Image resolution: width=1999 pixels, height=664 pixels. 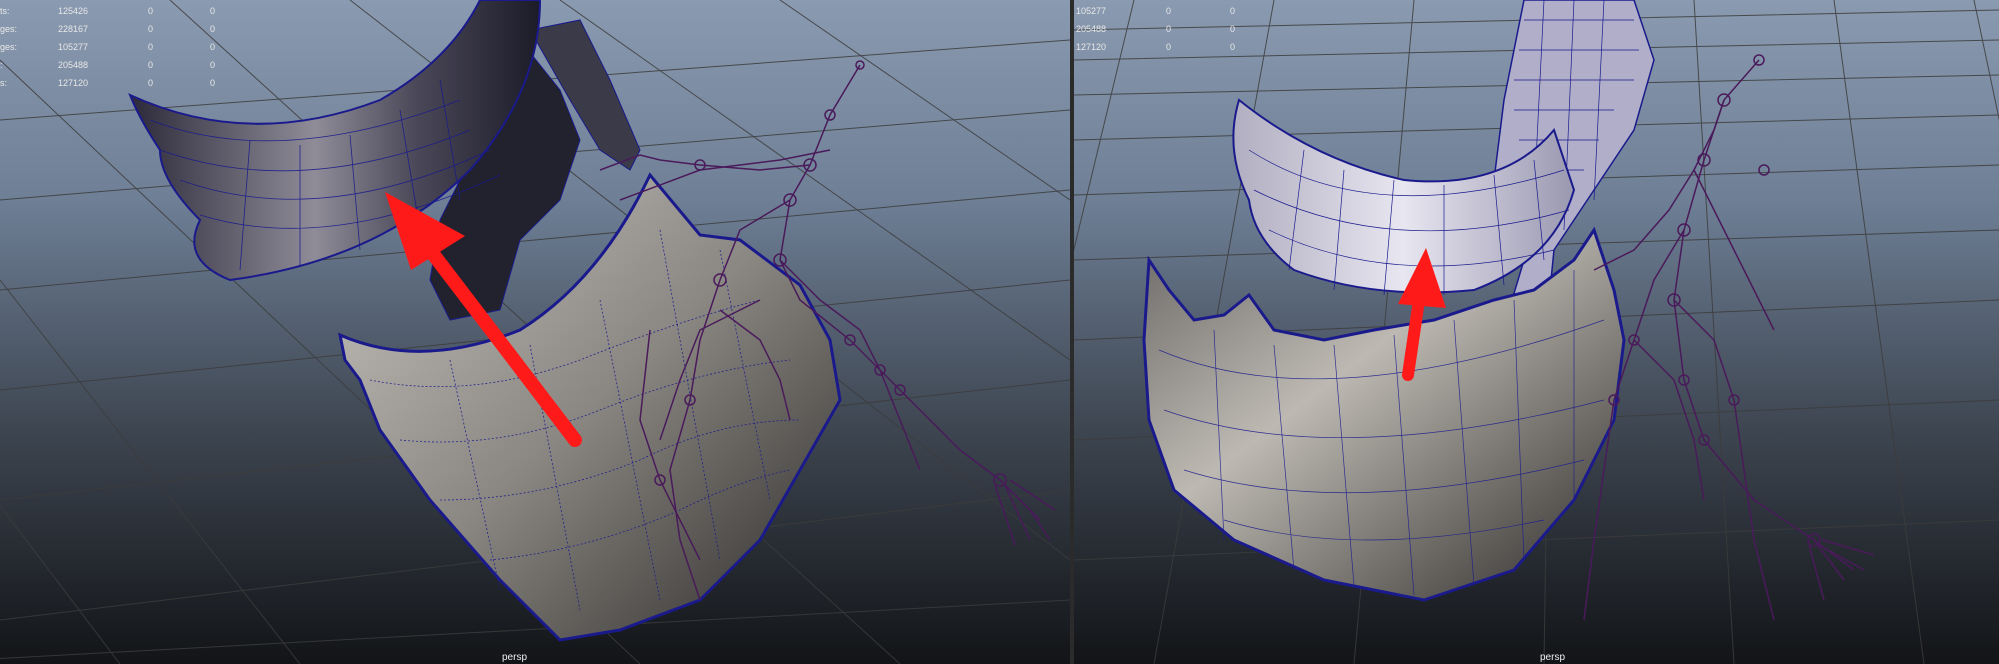 I want to click on annotation-overlay-right, so click(x=1422, y=314).